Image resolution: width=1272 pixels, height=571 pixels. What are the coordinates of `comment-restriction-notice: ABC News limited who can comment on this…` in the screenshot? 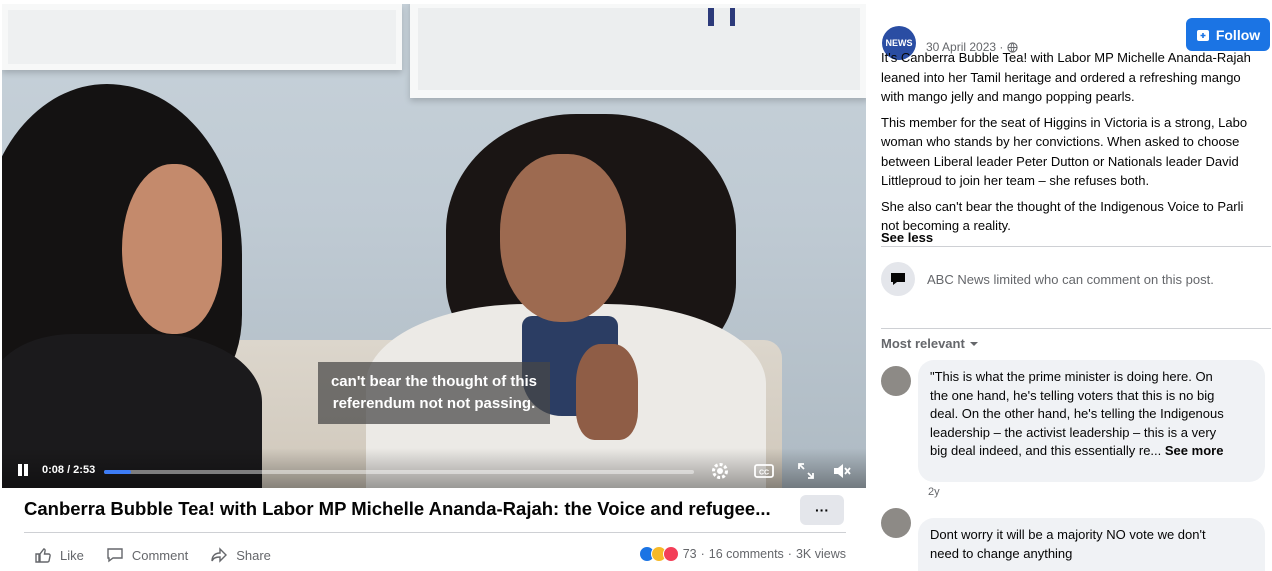 It's located at (1047, 279).